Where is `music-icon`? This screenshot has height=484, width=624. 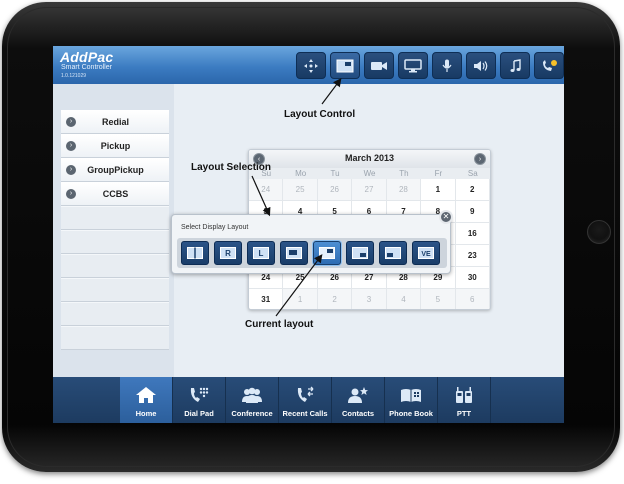 music-icon is located at coordinates (515, 65).